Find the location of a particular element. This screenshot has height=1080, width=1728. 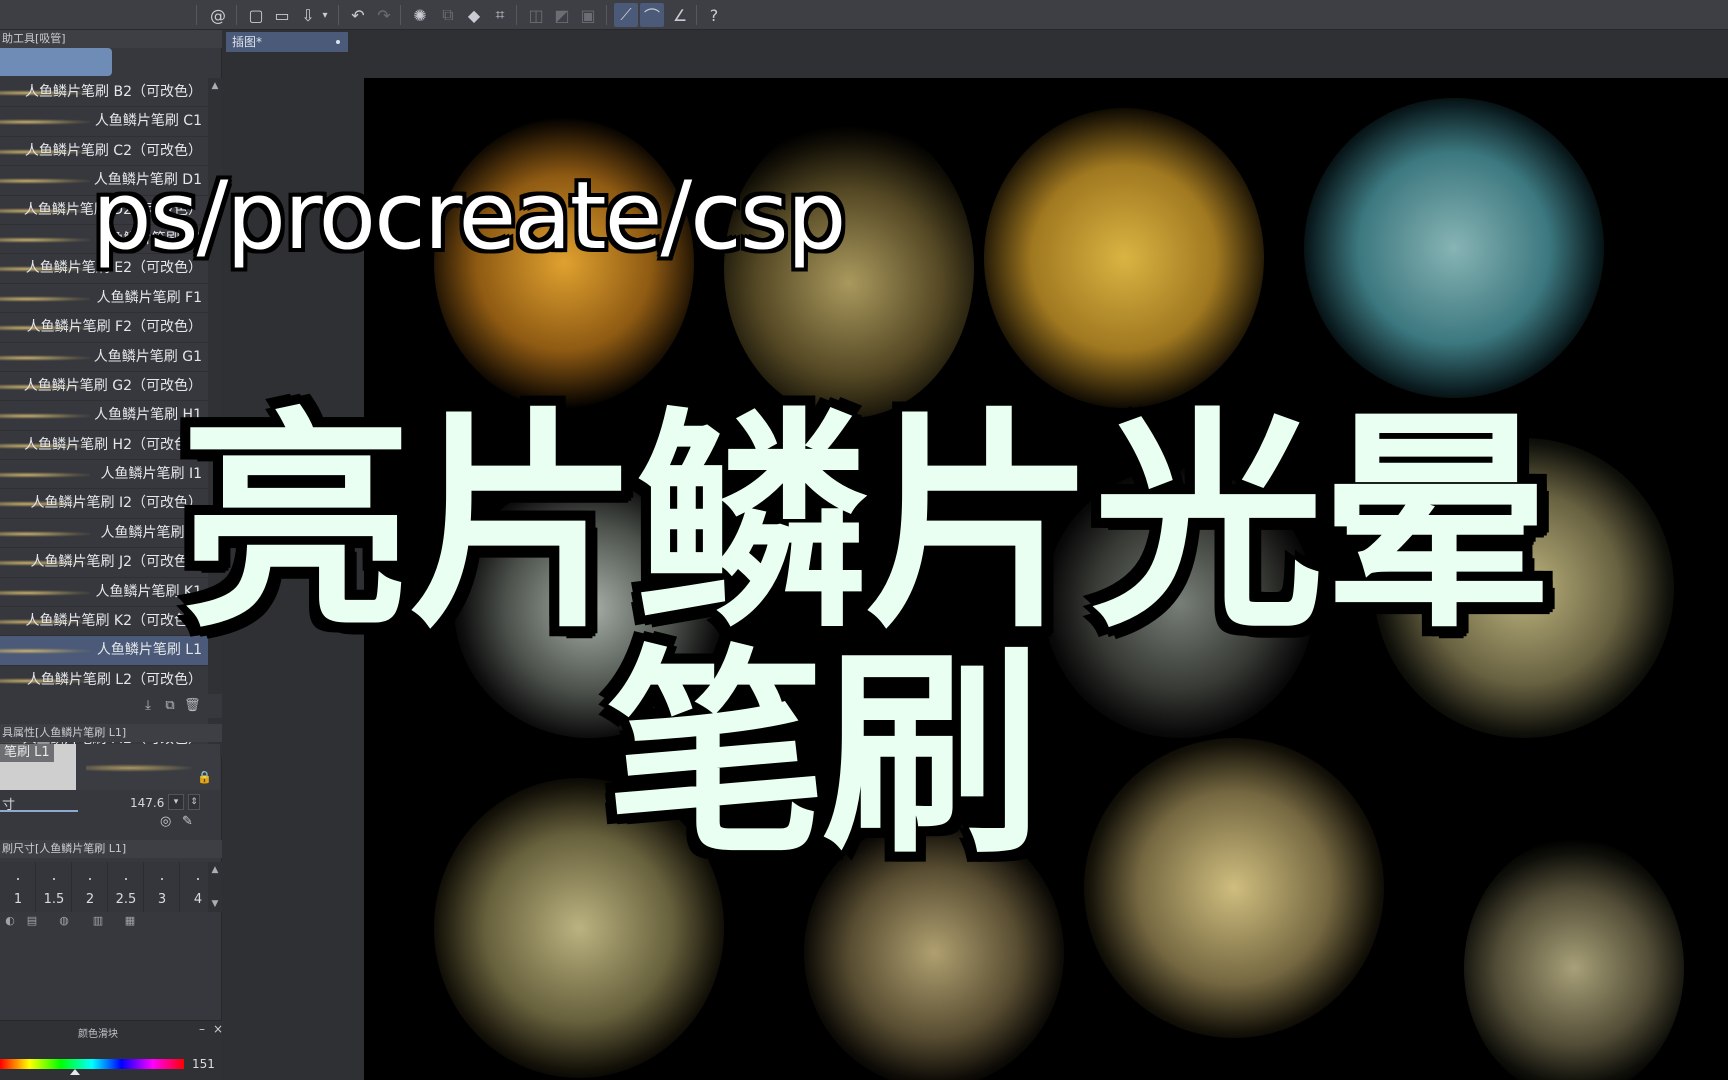

preset-label: 2 is located at coordinates (90, 899).